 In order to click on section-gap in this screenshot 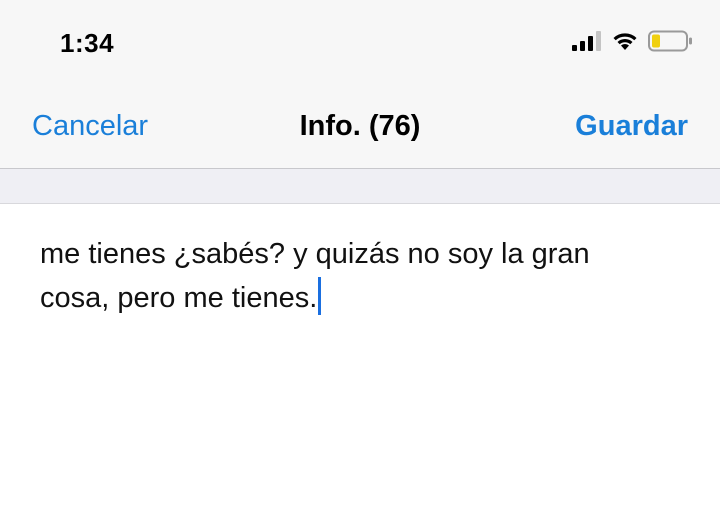, I will do `click(360, 186)`.